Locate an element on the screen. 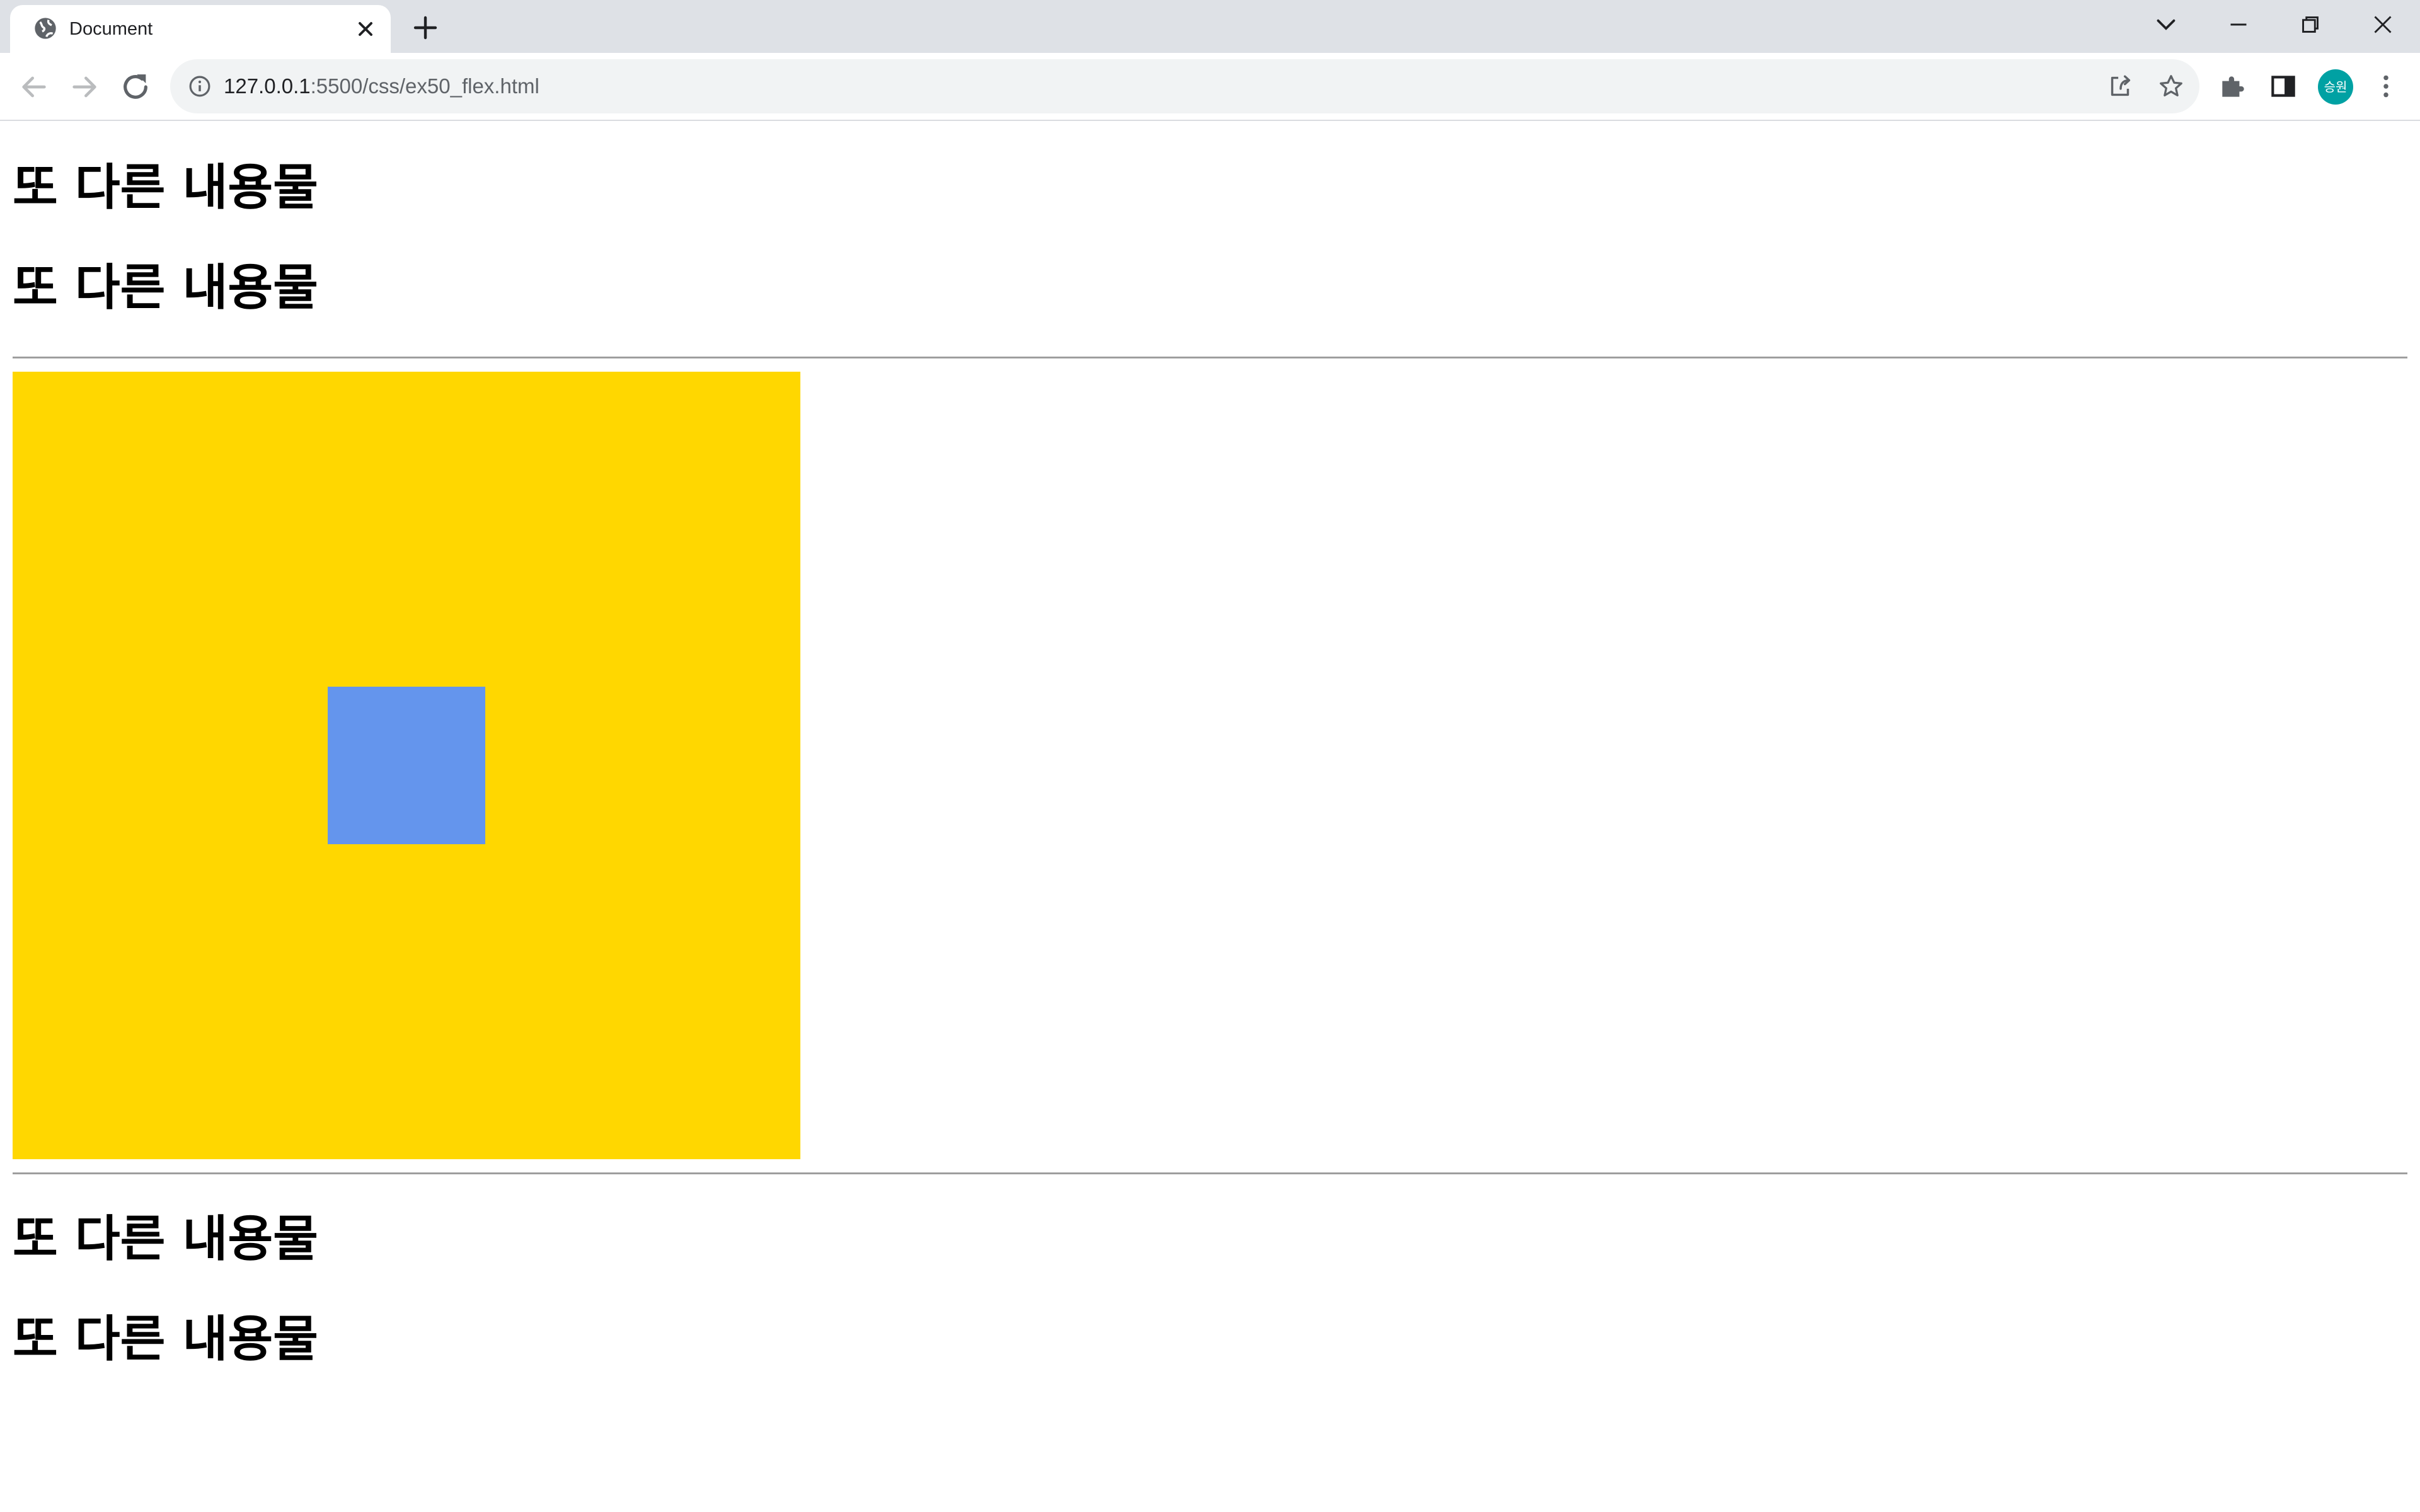 The image size is (2420, 1512). tab-search-chevron-icon is located at coordinates (2166, 24).